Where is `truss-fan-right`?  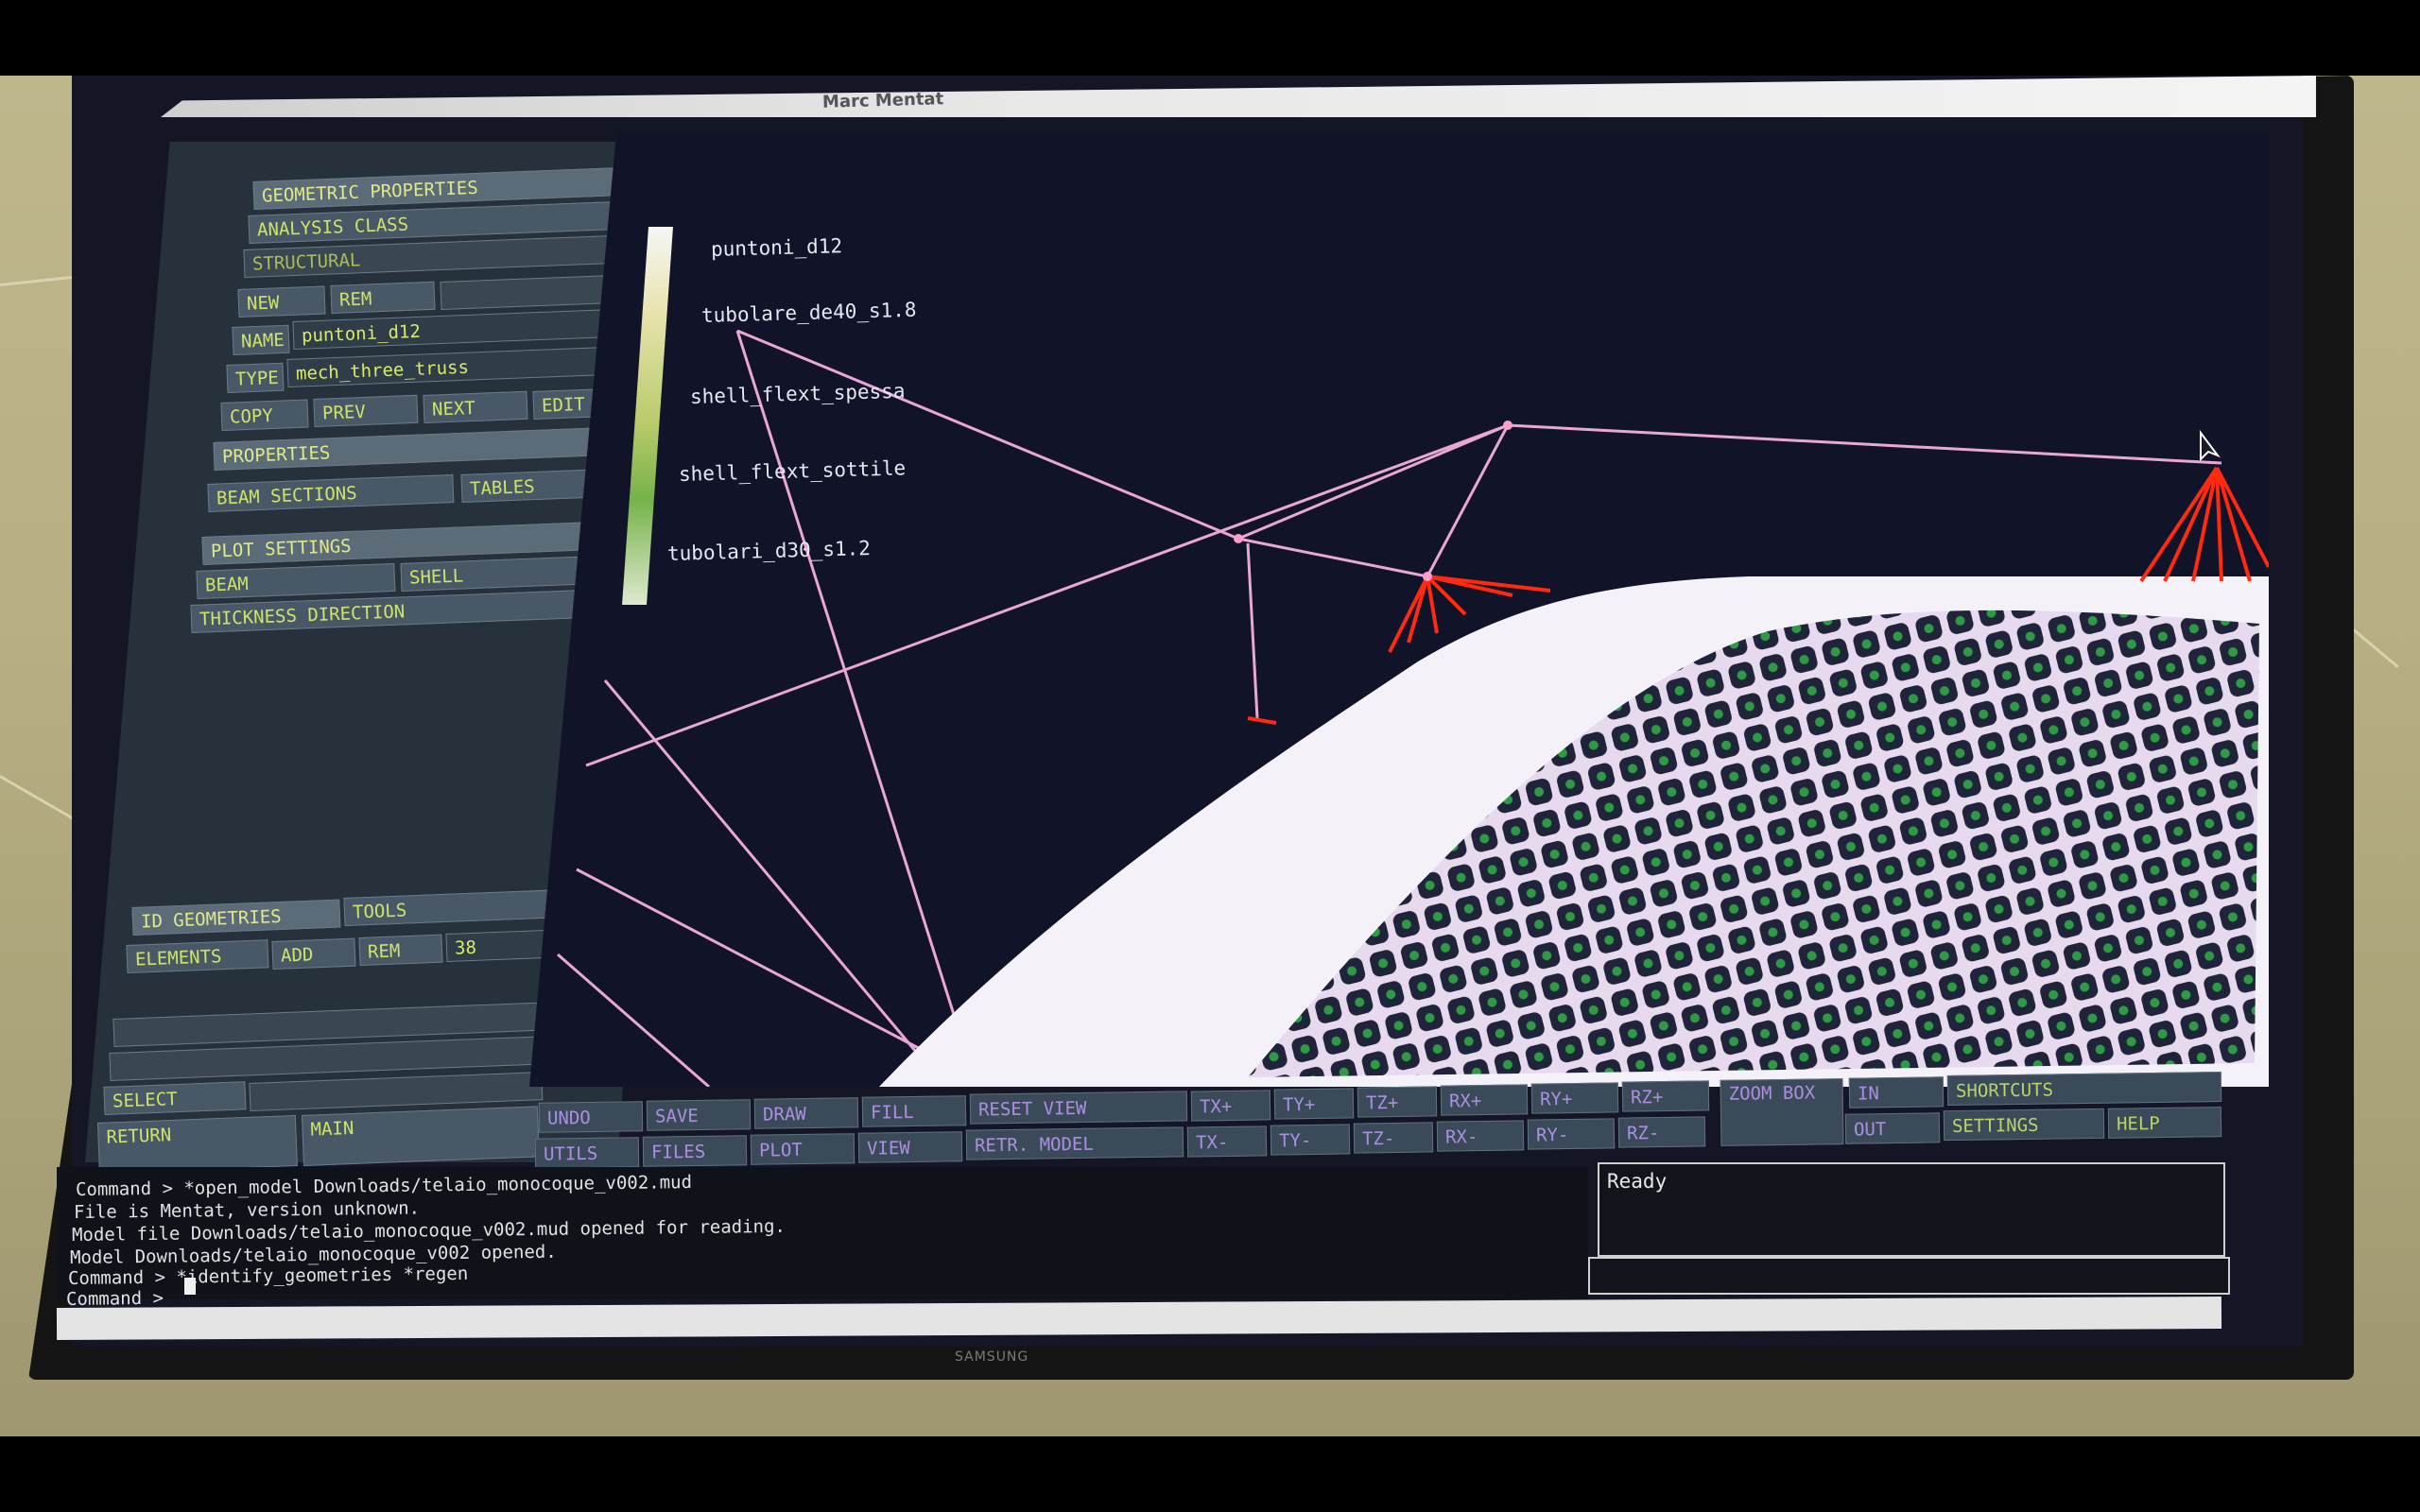
truss-fan-right is located at coordinates (2204, 524).